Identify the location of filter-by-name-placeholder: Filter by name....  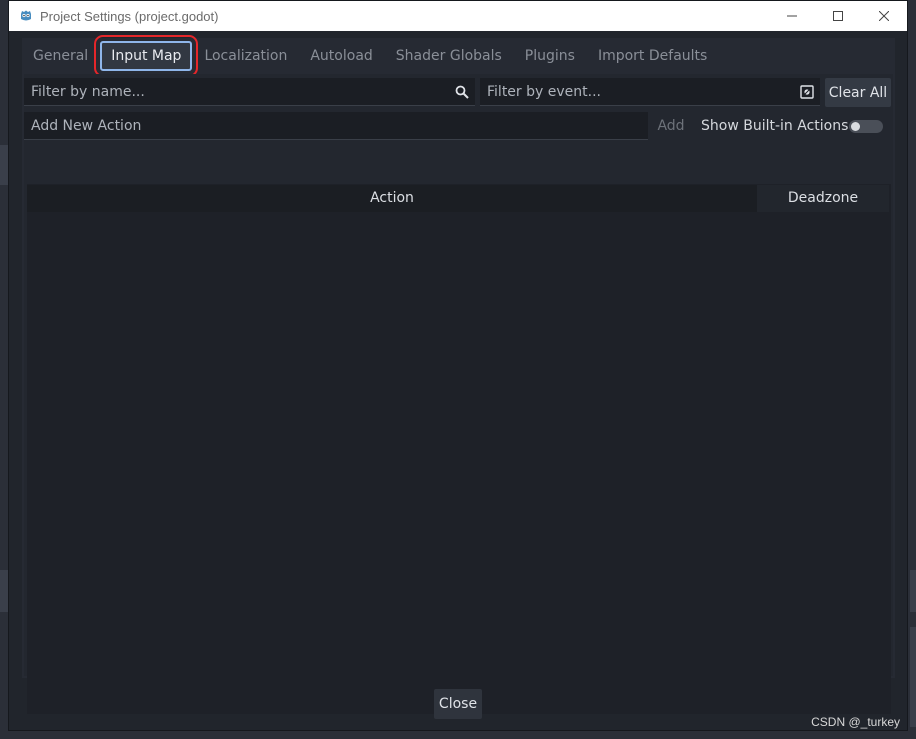
(88, 91).